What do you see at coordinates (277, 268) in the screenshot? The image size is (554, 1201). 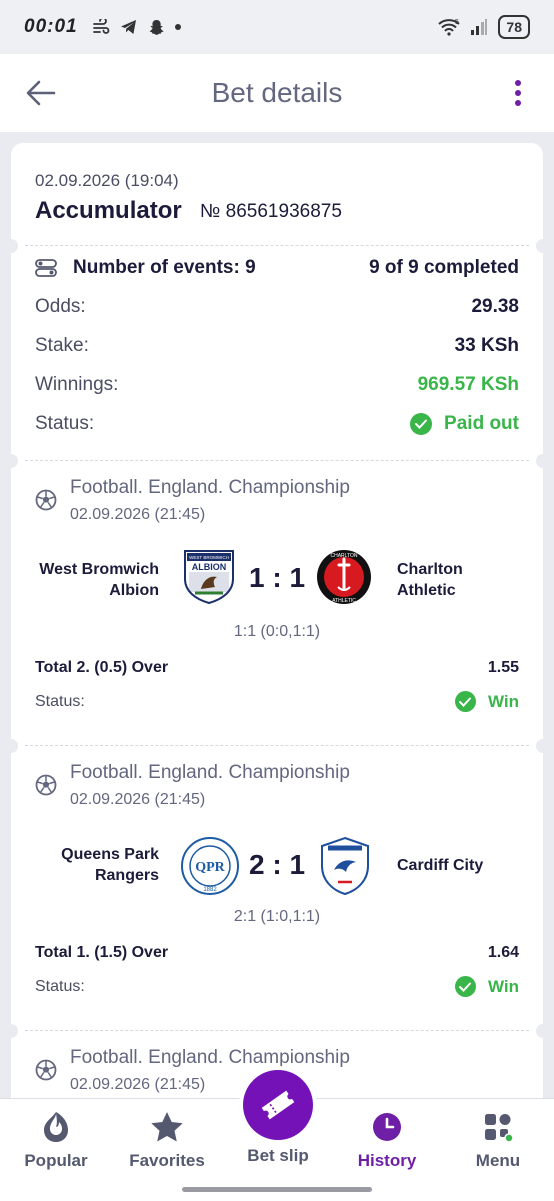 I see `events-count-row: Number of events: 9 9 of 9 completed` at bounding box center [277, 268].